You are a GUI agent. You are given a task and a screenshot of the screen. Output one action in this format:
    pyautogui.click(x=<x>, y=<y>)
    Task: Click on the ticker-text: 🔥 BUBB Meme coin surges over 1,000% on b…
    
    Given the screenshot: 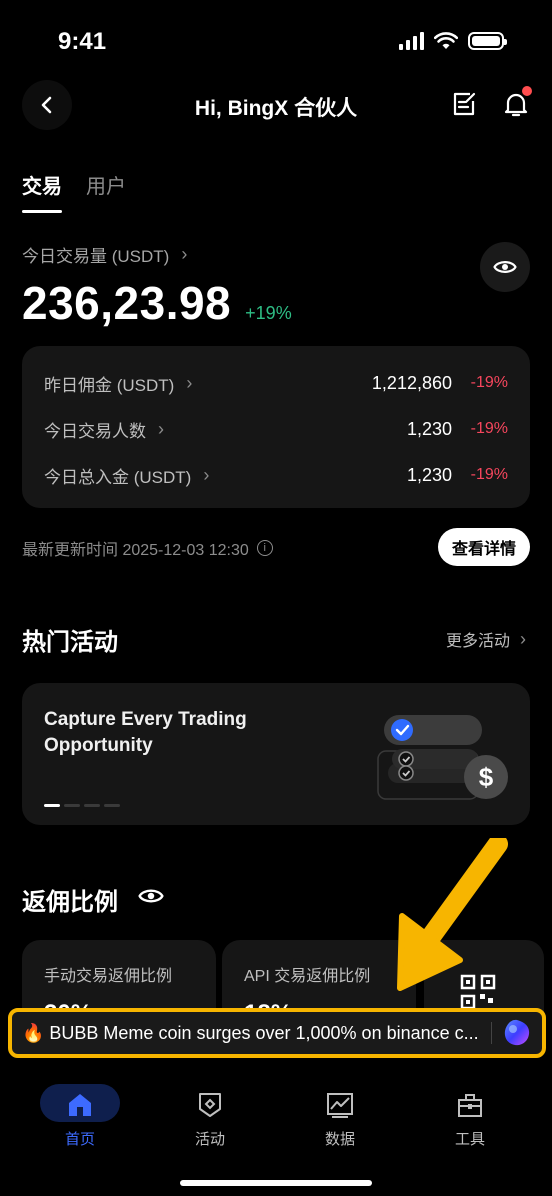 What is the action you would take?
    pyautogui.click(x=250, y=1032)
    